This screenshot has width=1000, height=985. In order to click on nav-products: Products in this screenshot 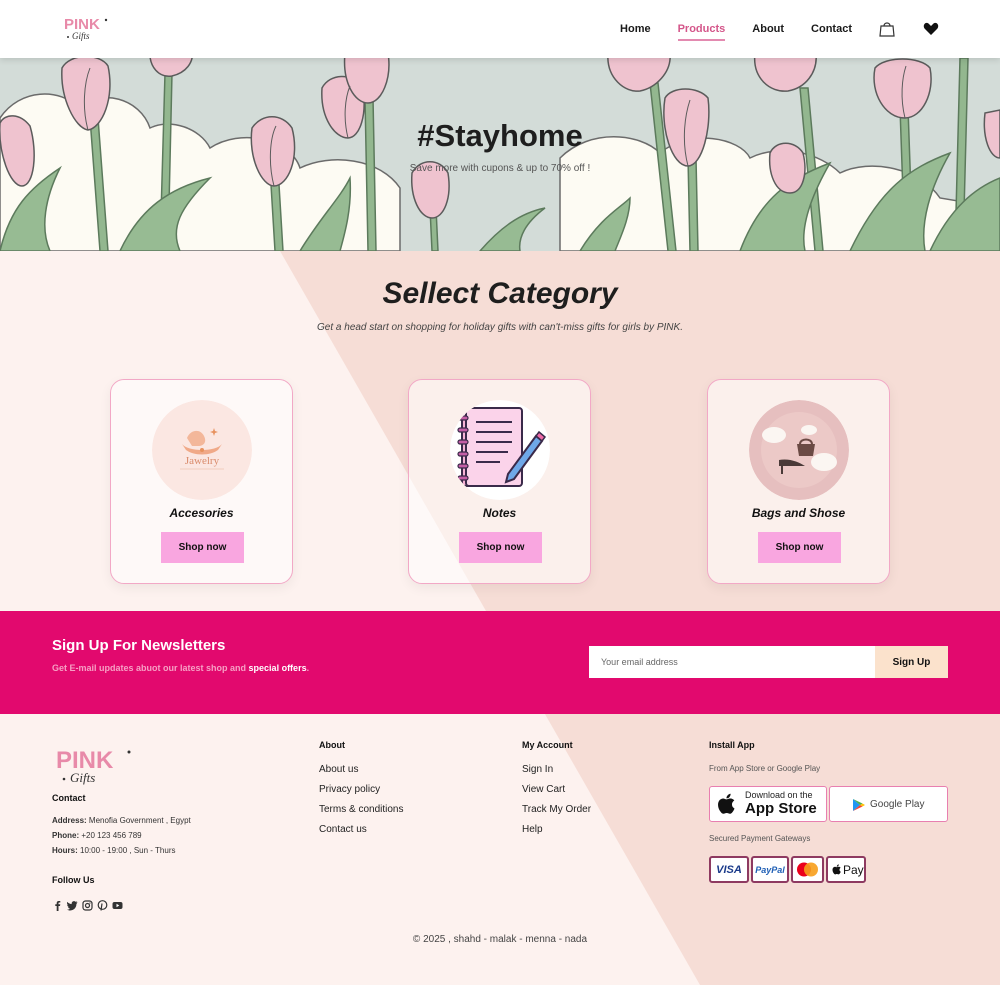, I will do `click(701, 32)`.